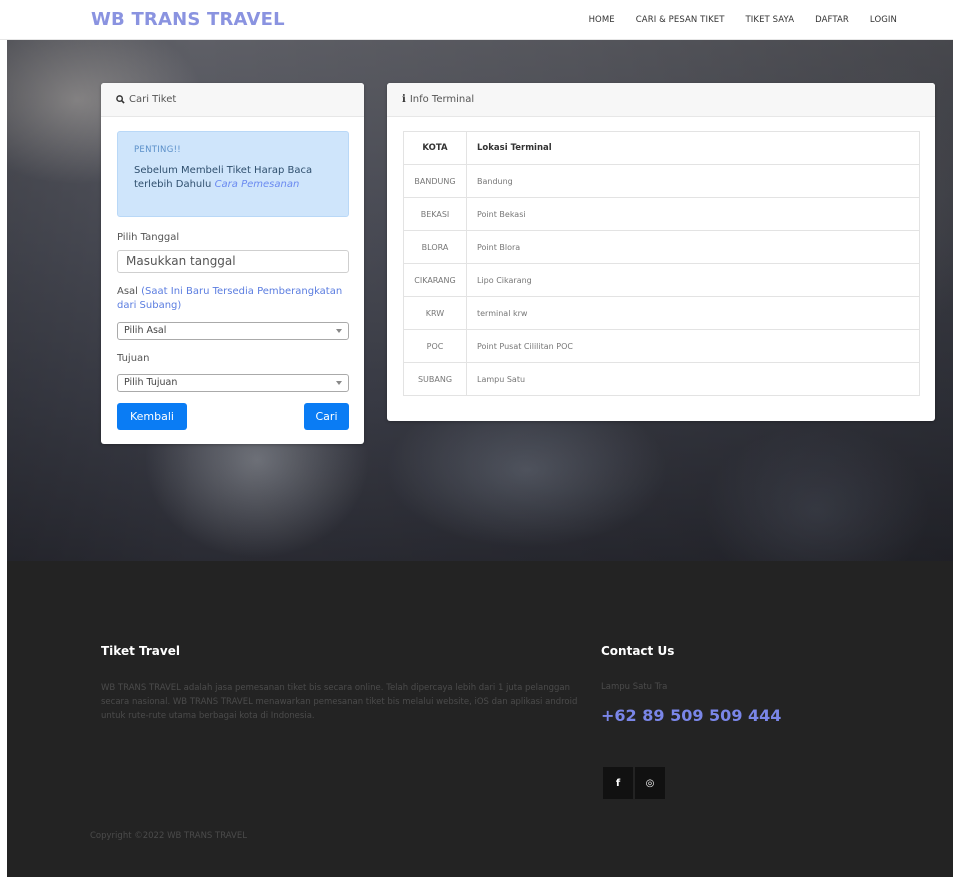 The width and height of the screenshot is (953, 877). I want to click on city-cell: POC, so click(435, 346).